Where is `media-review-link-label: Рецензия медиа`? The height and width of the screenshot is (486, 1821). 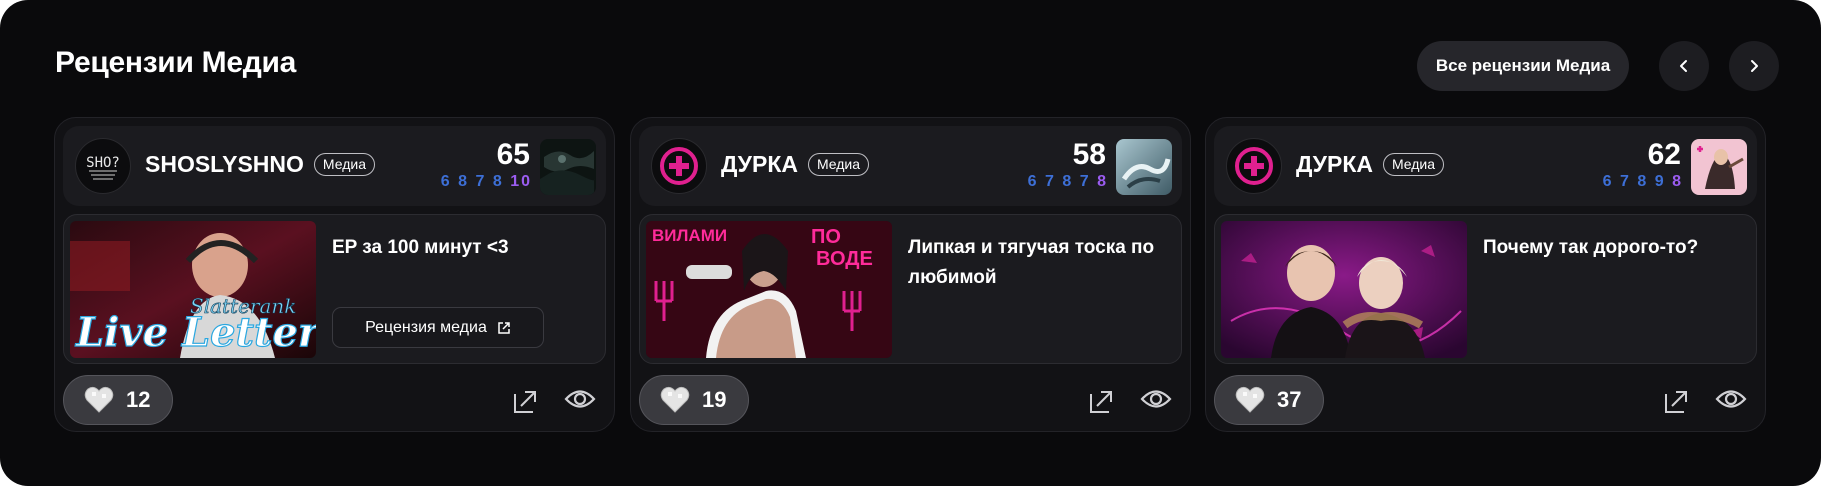
media-review-link-label: Рецензия медиа is located at coordinates (426, 327).